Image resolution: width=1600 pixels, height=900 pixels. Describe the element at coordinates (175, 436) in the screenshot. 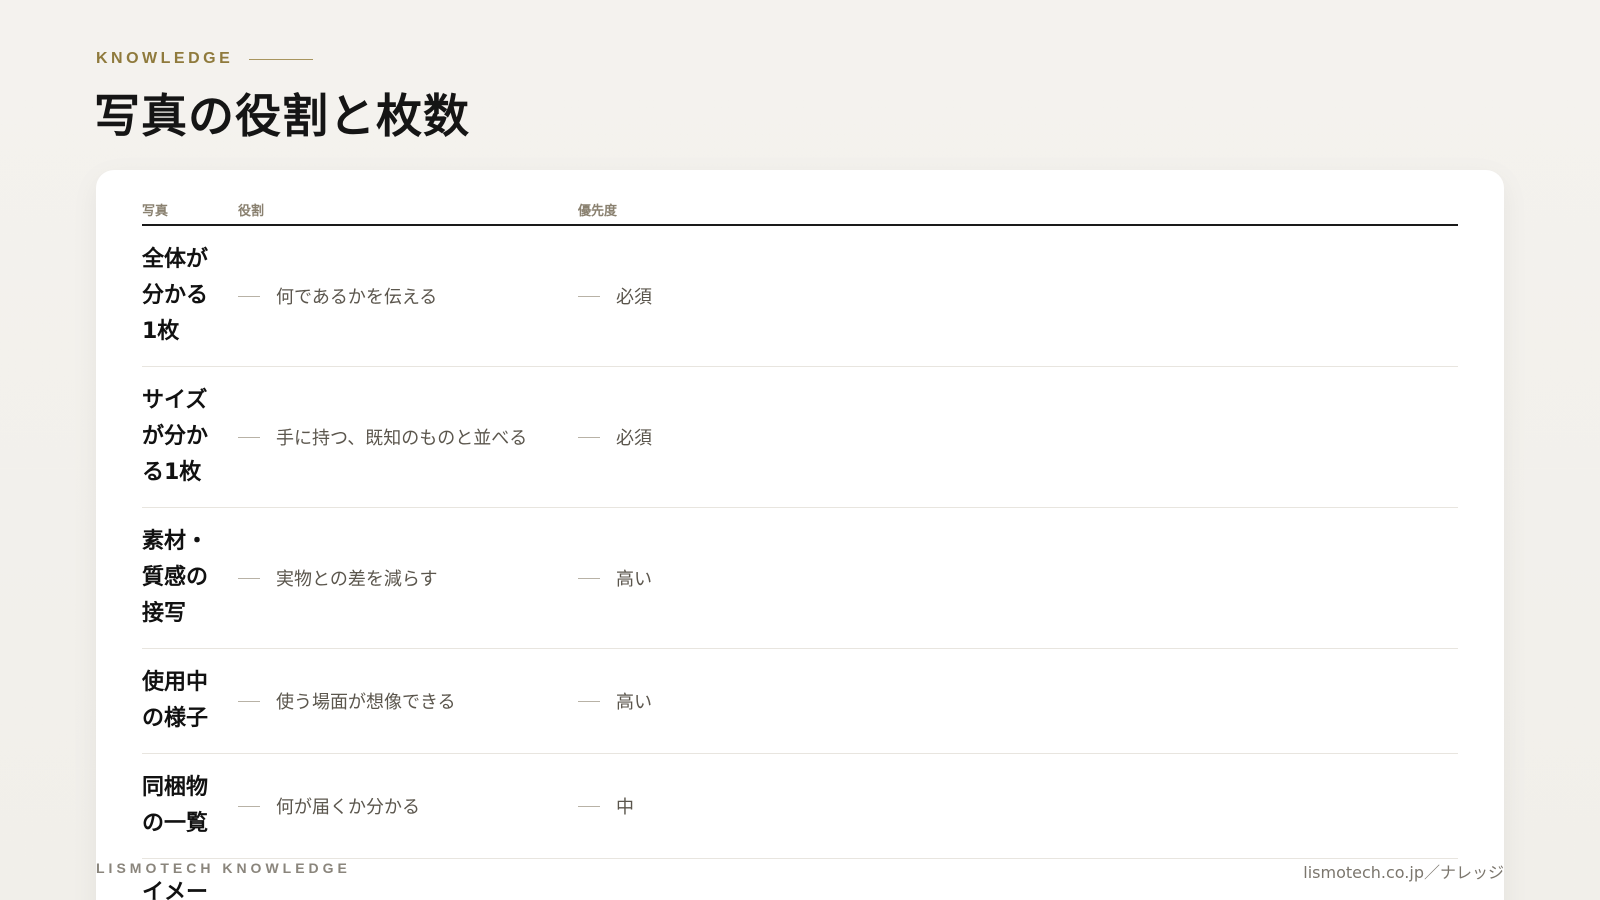

I see `photo-type-cell: サイズ が分か る1枚` at that location.